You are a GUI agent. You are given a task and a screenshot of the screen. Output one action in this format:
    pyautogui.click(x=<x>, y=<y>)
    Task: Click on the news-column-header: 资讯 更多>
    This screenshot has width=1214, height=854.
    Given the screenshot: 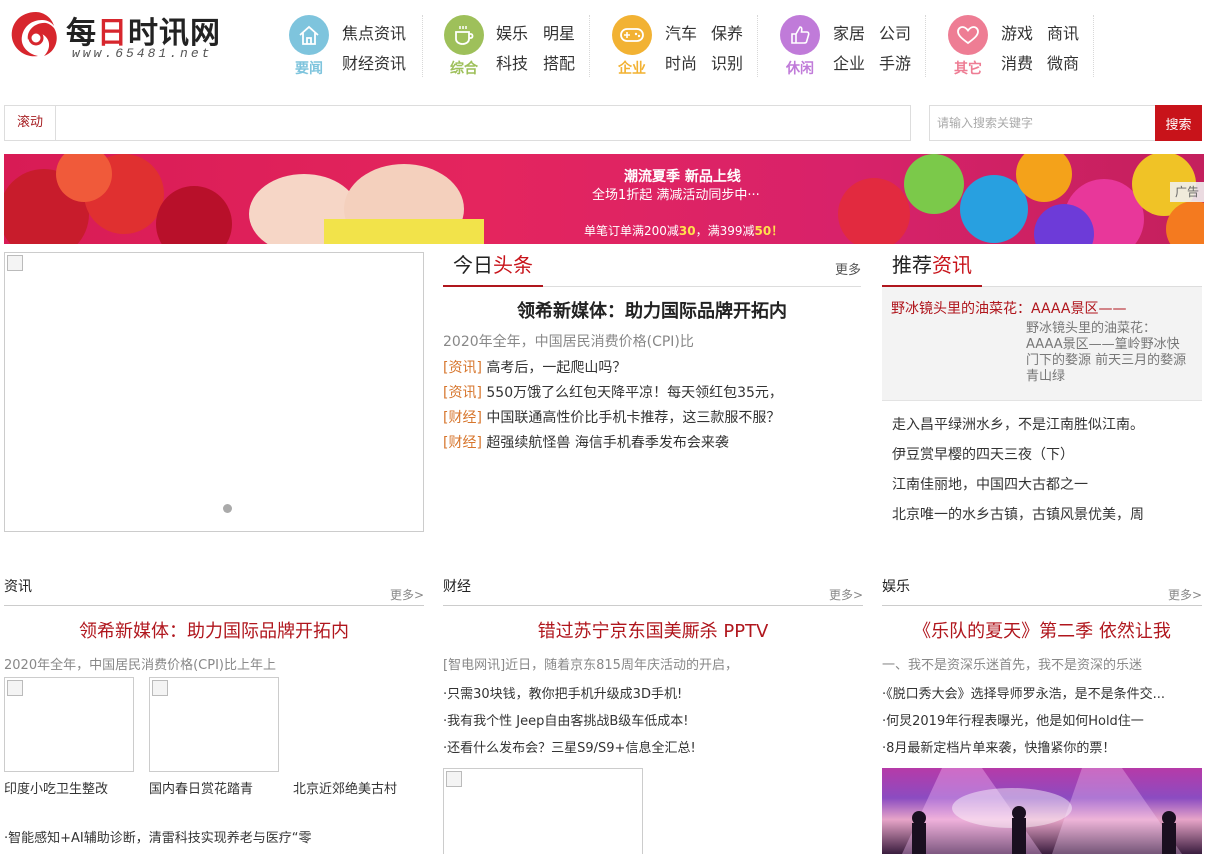 What is the action you would take?
    pyautogui.click(x=214, y=591)
    